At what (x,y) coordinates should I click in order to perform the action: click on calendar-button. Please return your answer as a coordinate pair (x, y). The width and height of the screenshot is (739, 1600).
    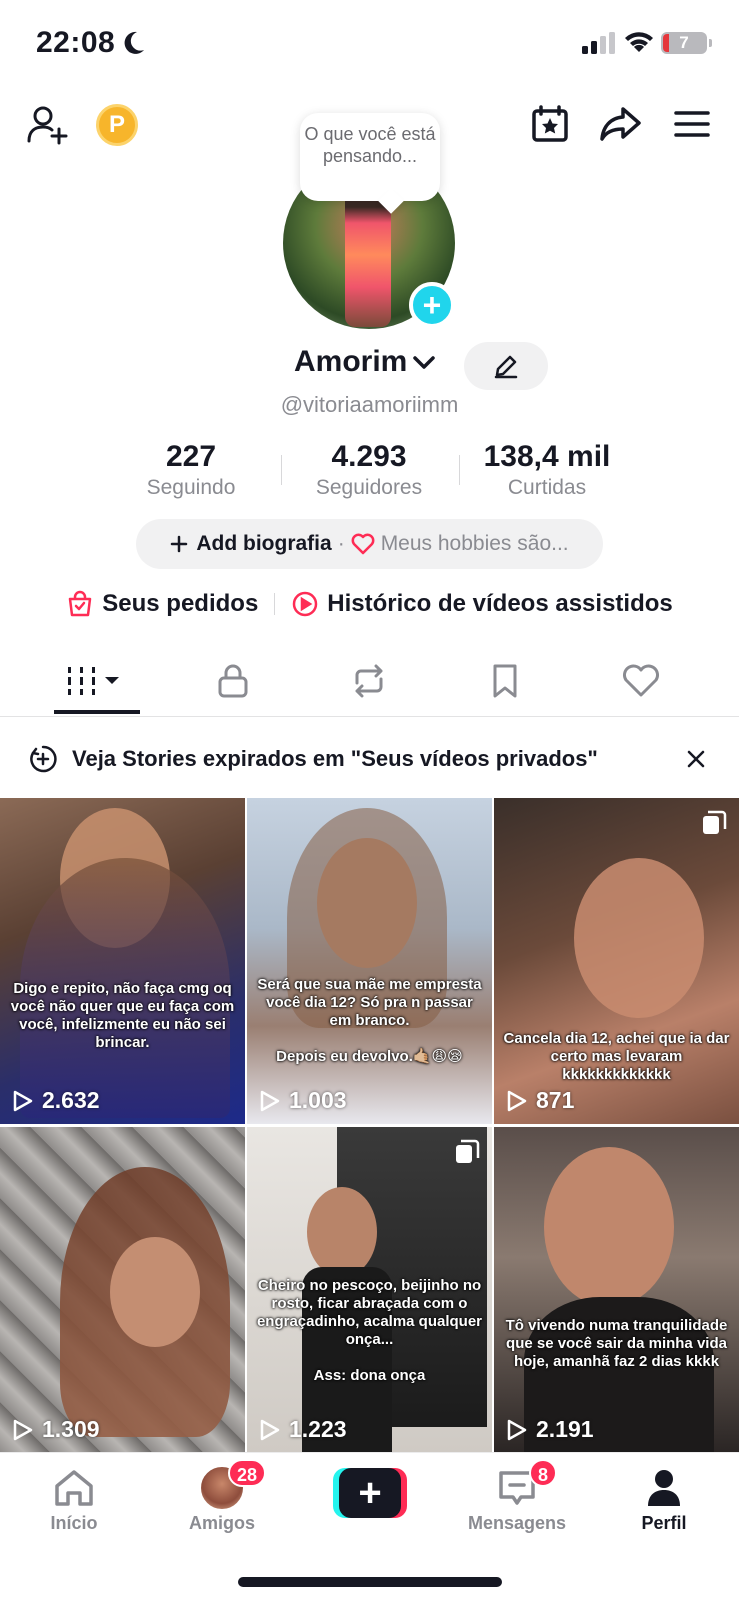
    Looking at the image, I should click on (550, 124).